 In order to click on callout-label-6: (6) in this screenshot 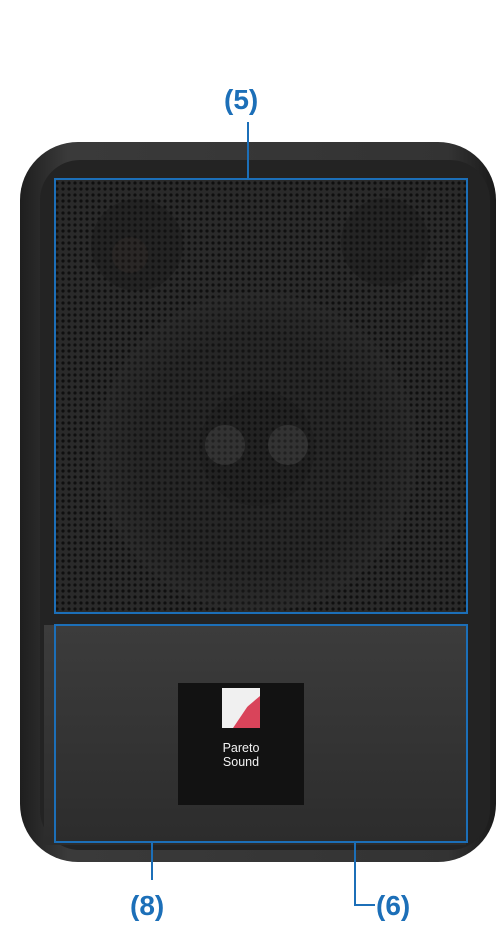, I will do `click(393, 905)`.